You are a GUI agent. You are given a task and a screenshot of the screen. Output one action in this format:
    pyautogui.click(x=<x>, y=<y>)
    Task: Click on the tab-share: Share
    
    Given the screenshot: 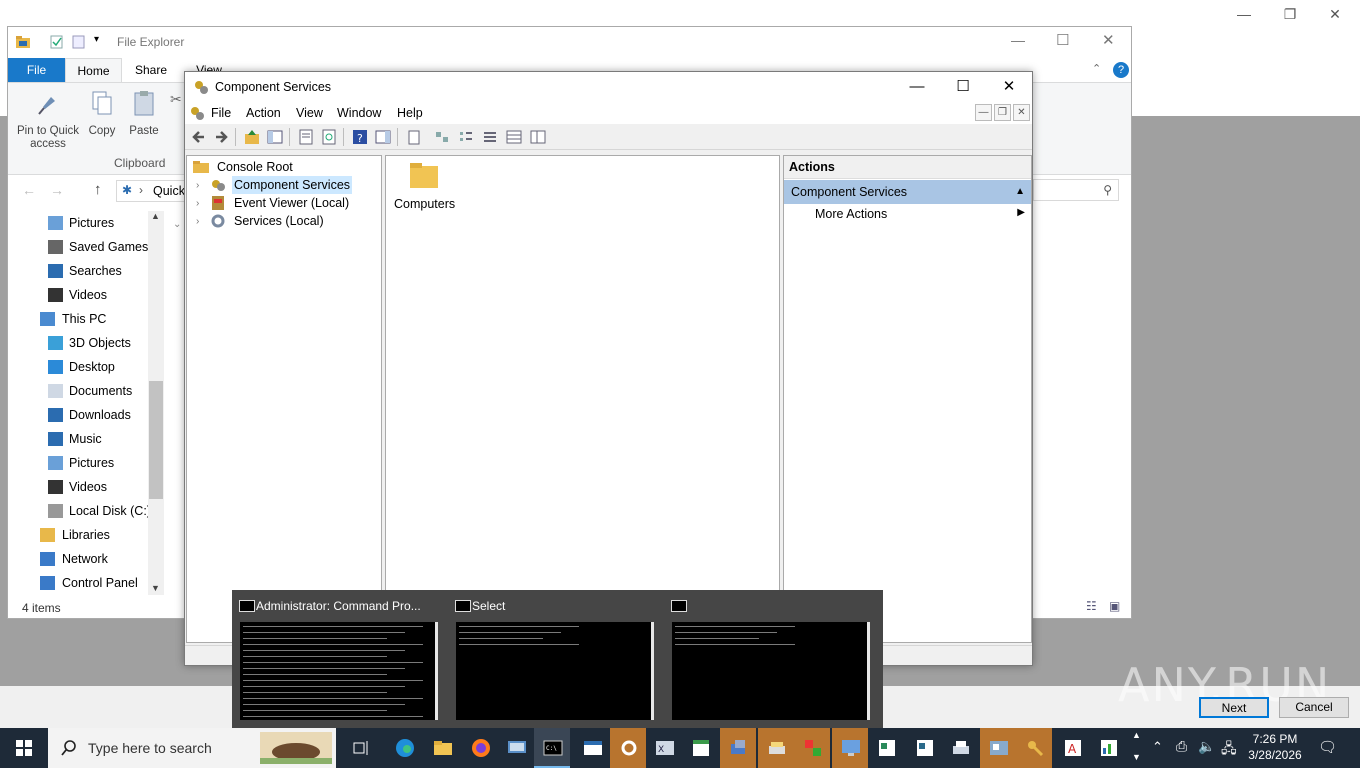 What is the action you would take?
    pyautogui.click(x=151, y=70)
    